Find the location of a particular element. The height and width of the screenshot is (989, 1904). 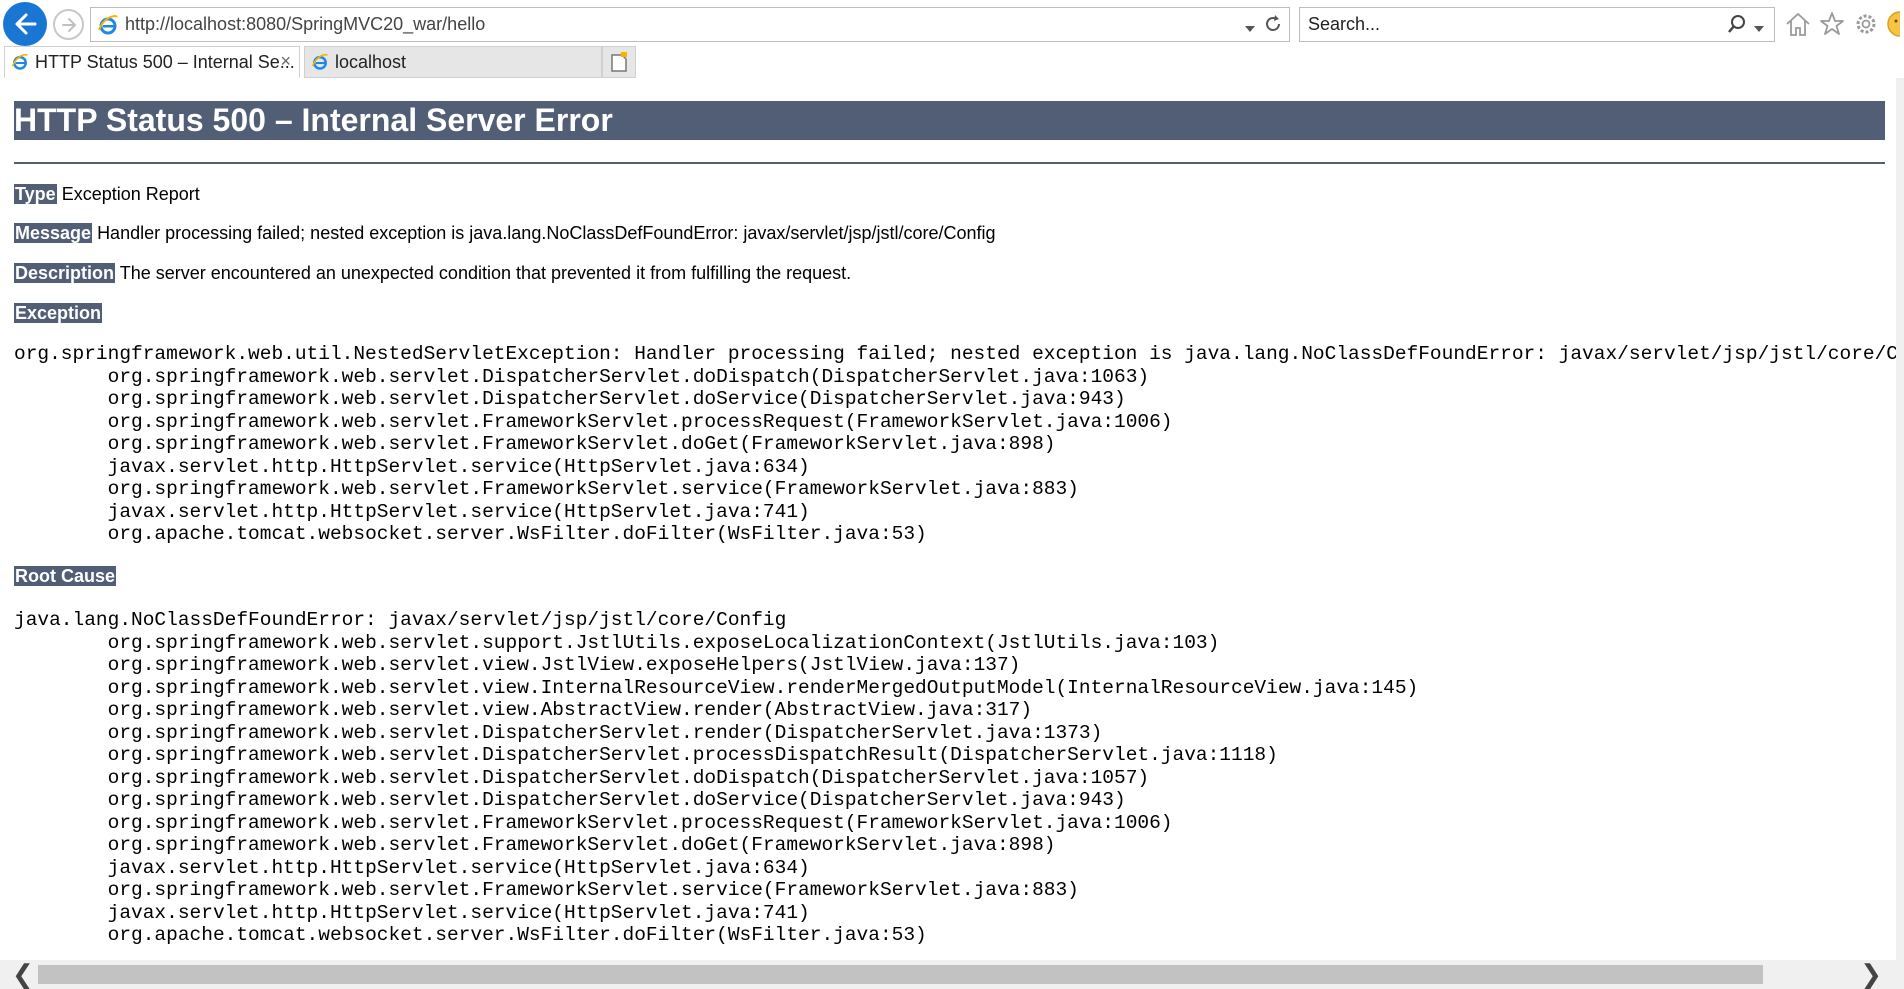

smiley-feedback-icon is located at coordinates (1893, 24).